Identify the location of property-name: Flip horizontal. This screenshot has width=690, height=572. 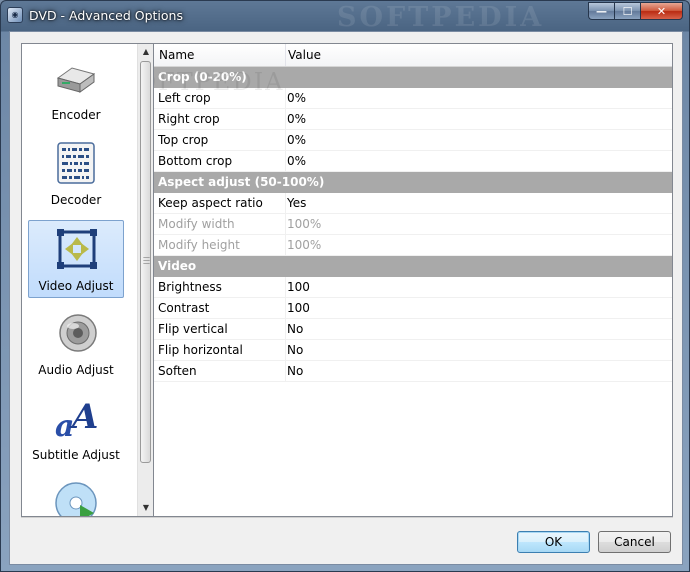
(200, 350).